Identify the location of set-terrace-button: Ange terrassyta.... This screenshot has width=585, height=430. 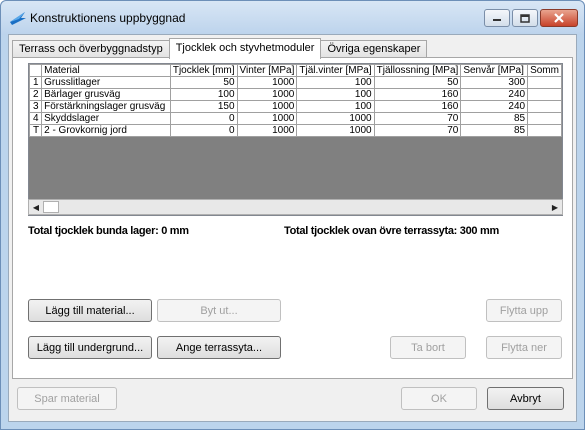
(219, 347).